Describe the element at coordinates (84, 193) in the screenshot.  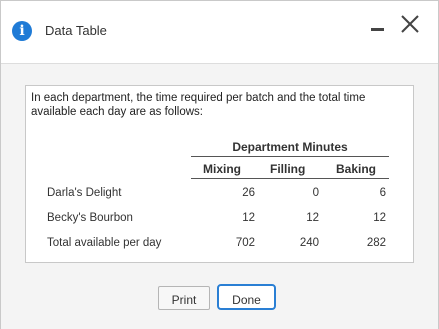
I see `row-label: Darla's Delight` at that location.